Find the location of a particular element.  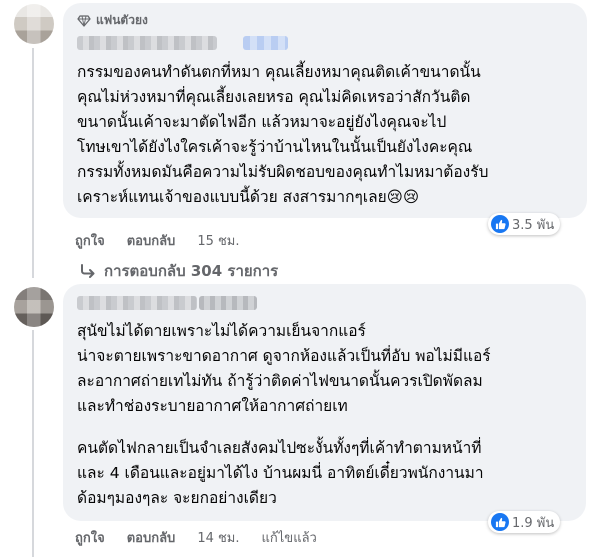

timestamp: 15 ชม. is located at coordinates (218, 240).